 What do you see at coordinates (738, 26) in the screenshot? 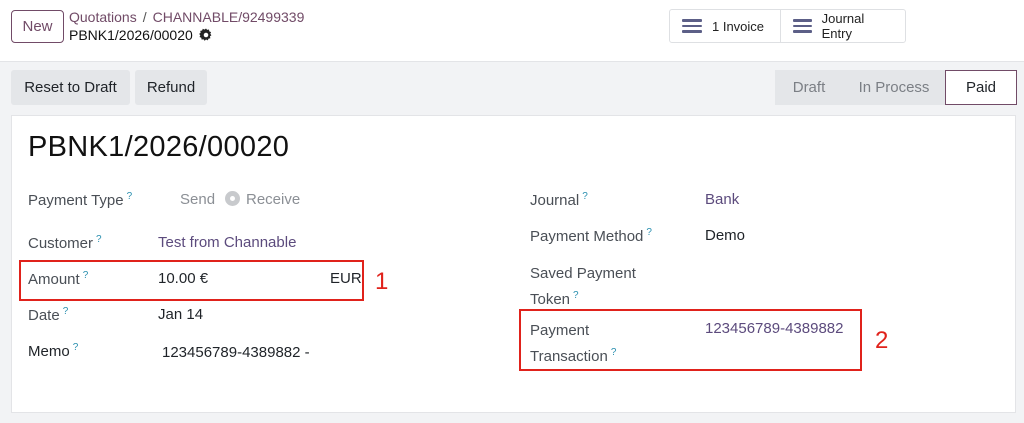
I see `invoice-button-label: 1 Invoice` at bounding box center [738, 26].